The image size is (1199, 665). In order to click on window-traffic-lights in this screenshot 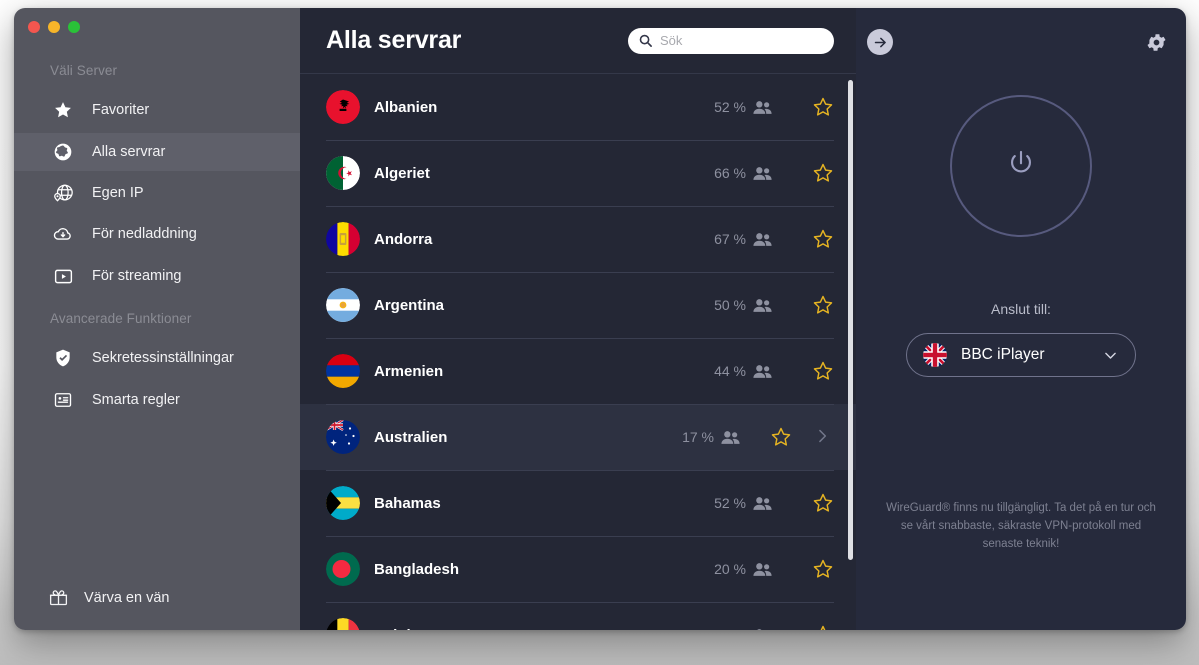, I will do `click(54, 27)`.